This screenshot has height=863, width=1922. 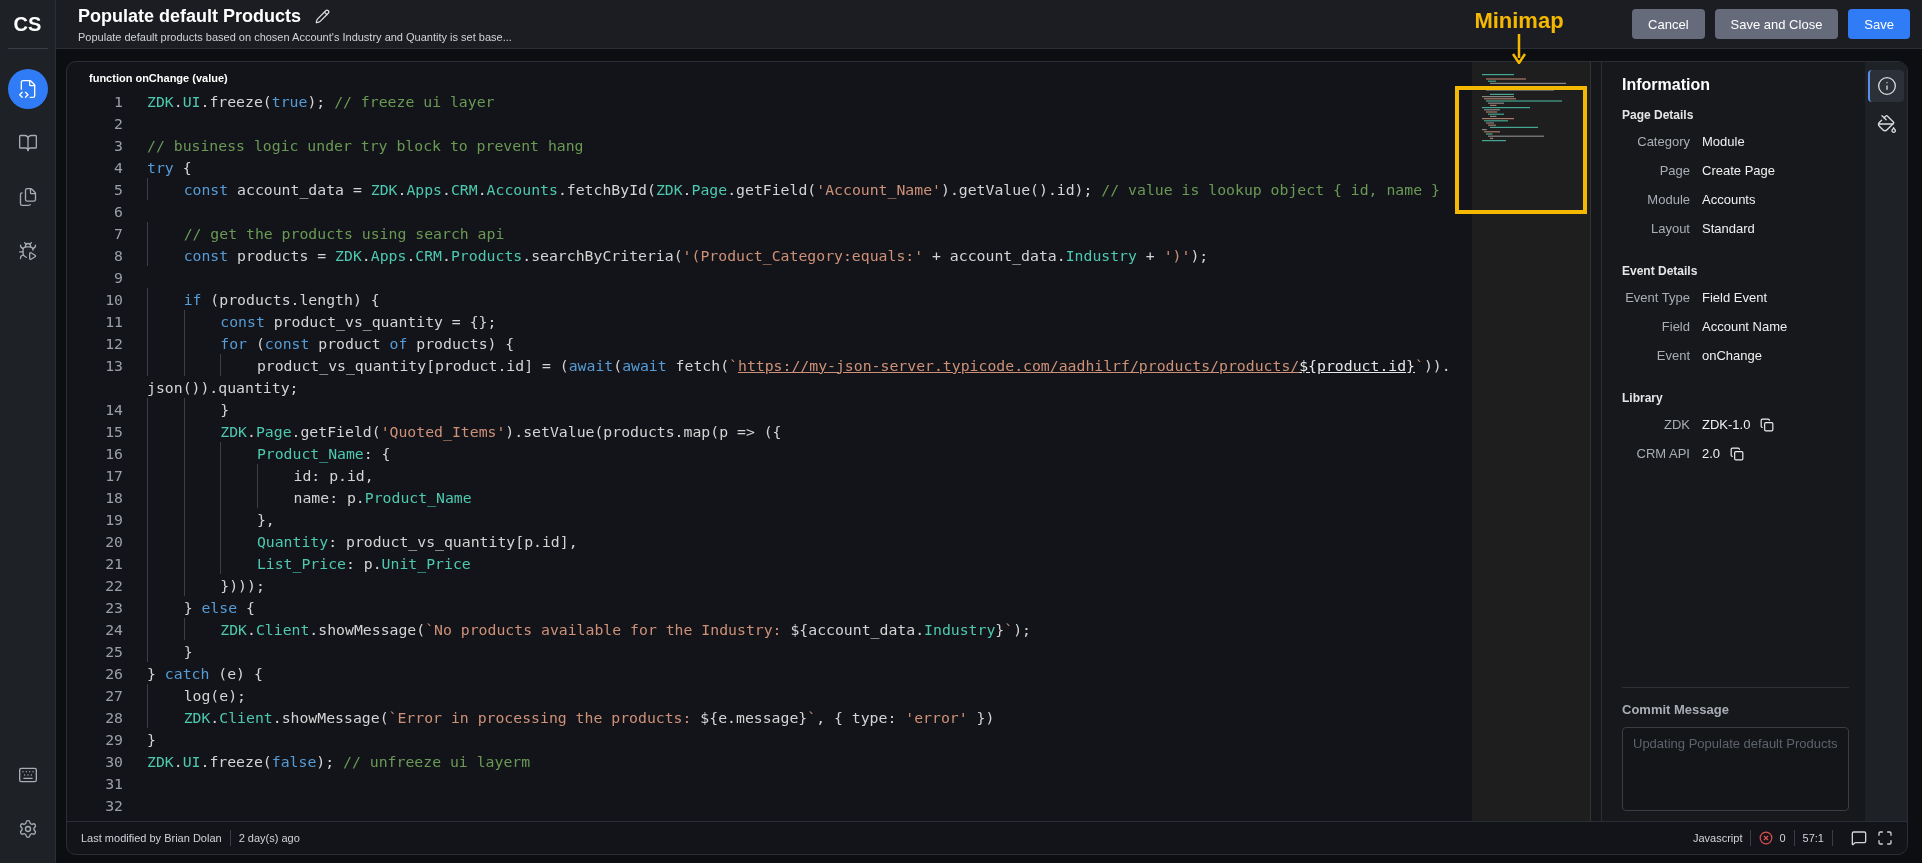 What do you see at coordinates (27, 251) in the screenshot?
I see `bug-play-icon` at bounding box center [27, 251].